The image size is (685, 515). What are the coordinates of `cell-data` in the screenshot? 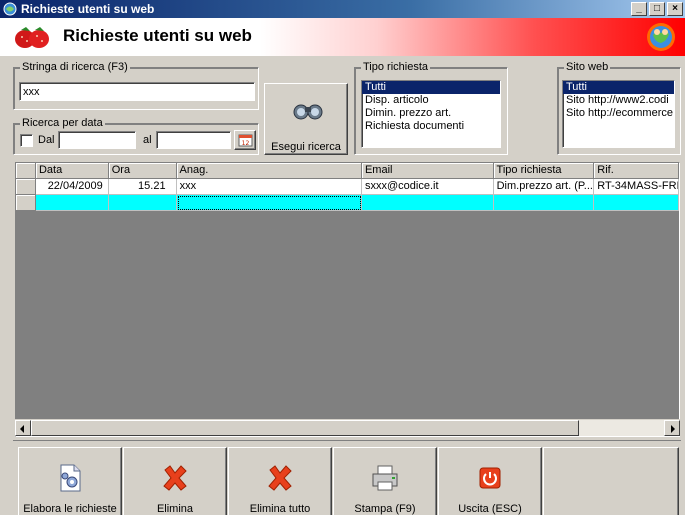 It's located at (72, 203).